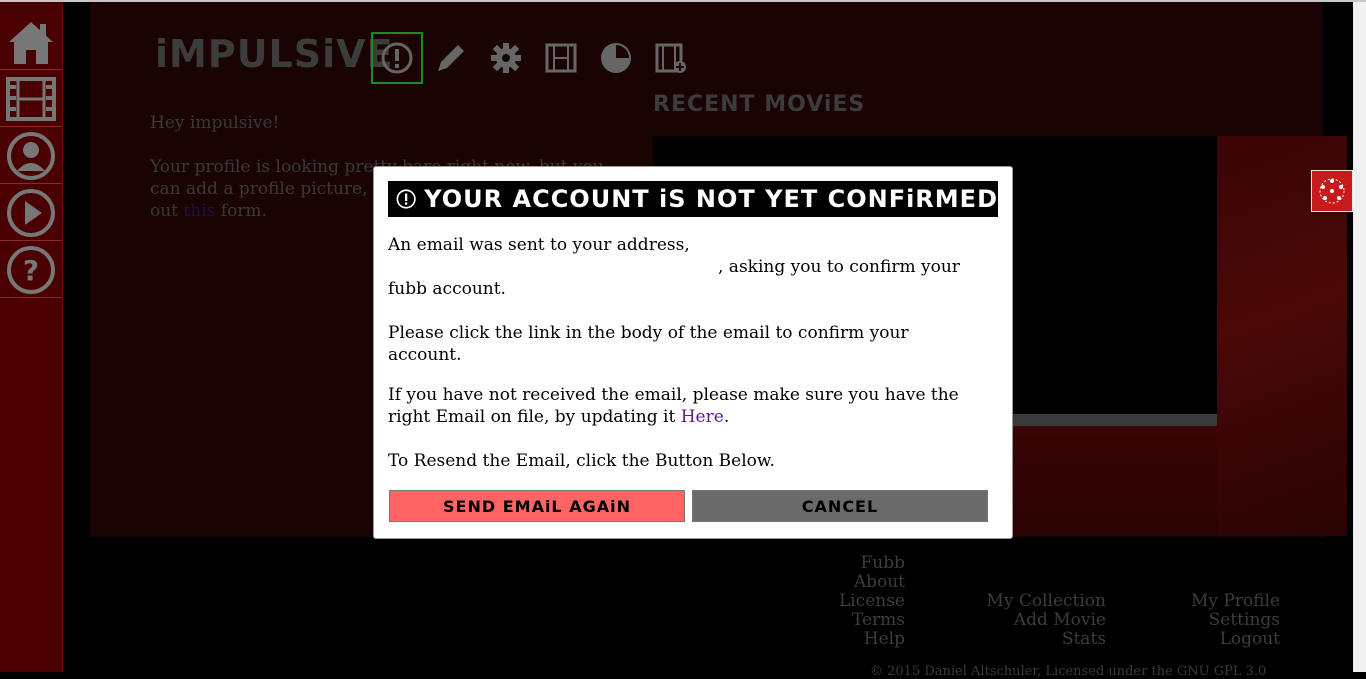  Describe the element at coordinates (1235, 601) in the screenshot. I see `footer-link-my-profile: My Profile` at that location.